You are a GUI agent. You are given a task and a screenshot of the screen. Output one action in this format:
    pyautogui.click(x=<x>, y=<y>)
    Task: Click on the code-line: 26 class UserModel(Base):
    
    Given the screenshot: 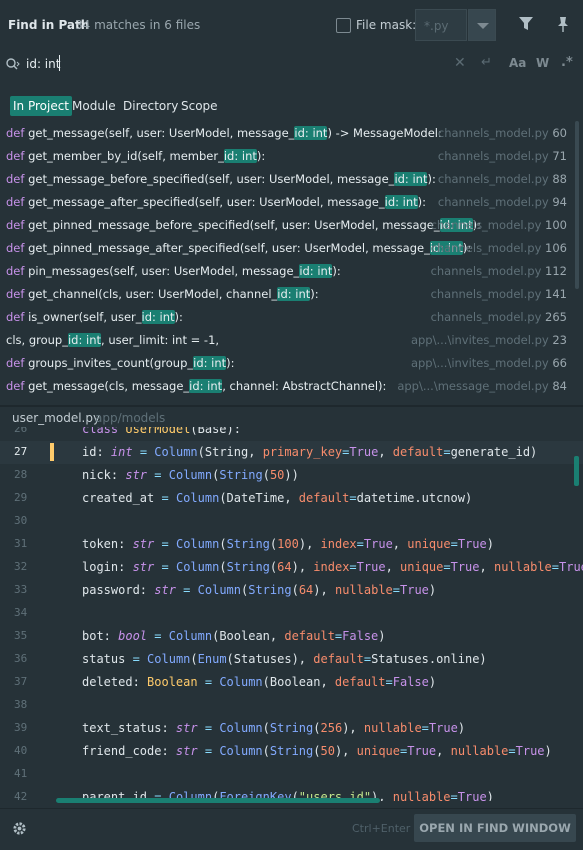 What is the action you would take?
    pyautogui.click(x=291, y=434)
    